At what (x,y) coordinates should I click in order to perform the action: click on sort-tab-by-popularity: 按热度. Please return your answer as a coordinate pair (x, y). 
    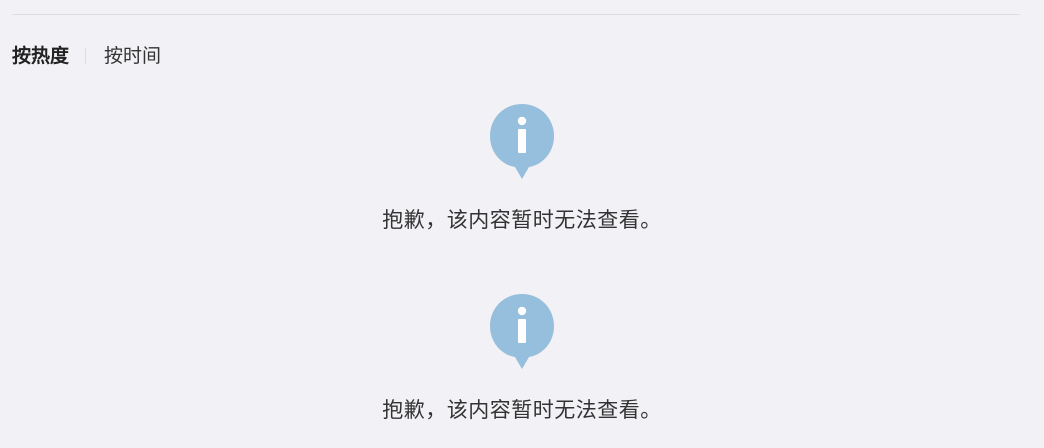
    Looking at the image, I should click on (40, 56).